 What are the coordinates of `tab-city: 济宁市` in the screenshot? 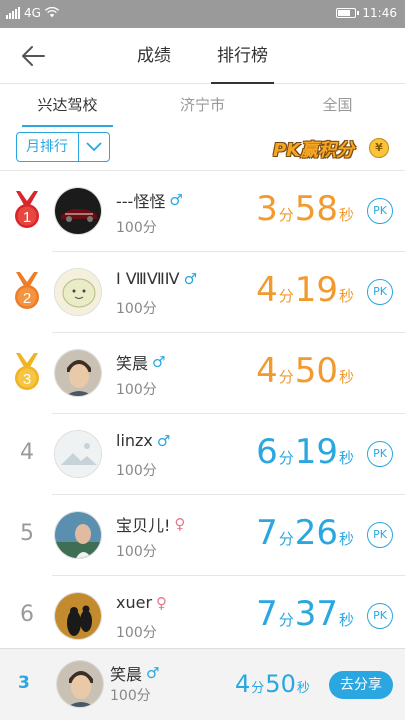 It's located at (202, 107).